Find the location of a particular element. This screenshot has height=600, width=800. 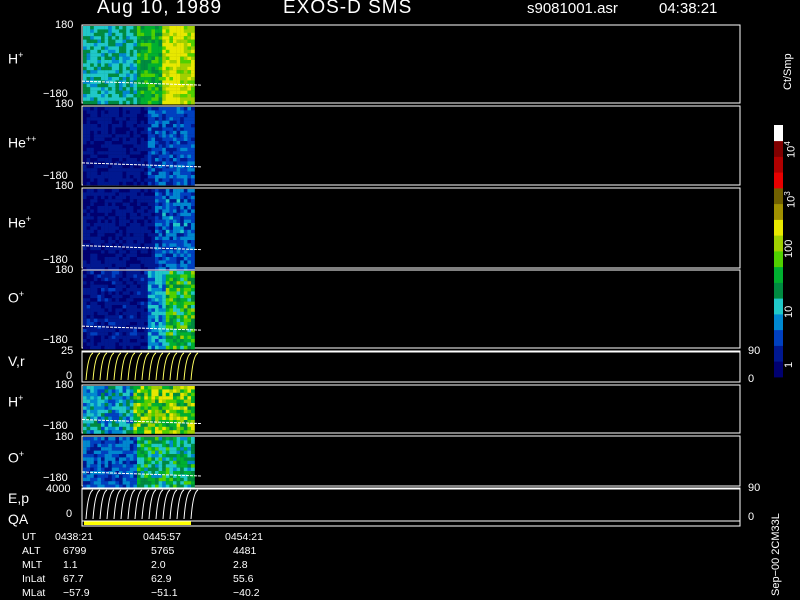

table-cell: −57.9 is located at coordinates (76, 593).